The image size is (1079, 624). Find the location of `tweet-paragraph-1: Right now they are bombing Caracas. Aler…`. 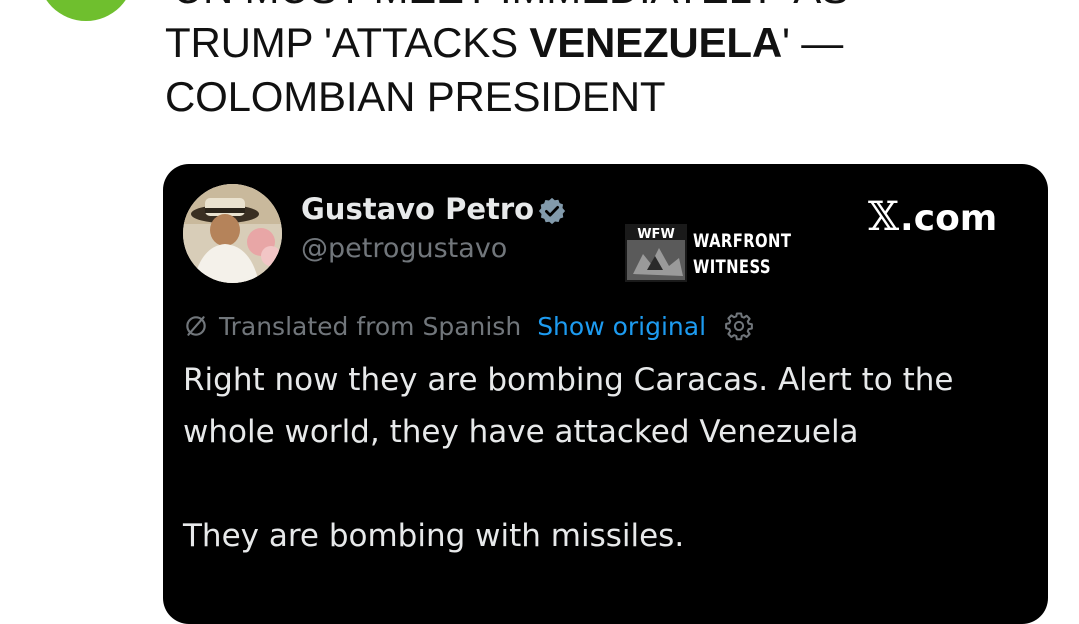

tweet-paragraph-1: Right now they are bombing Caracas. Aler… is located at coordinates (568, 406).